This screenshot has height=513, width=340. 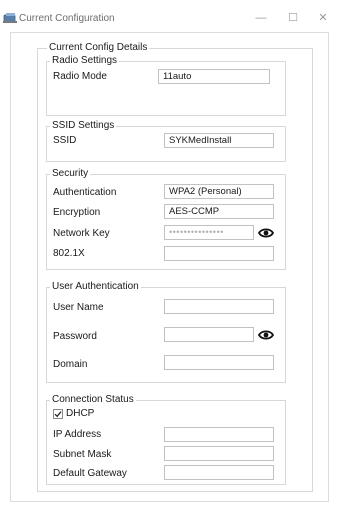 I want to click on checkmark-icon, so click(x=58, y=414).